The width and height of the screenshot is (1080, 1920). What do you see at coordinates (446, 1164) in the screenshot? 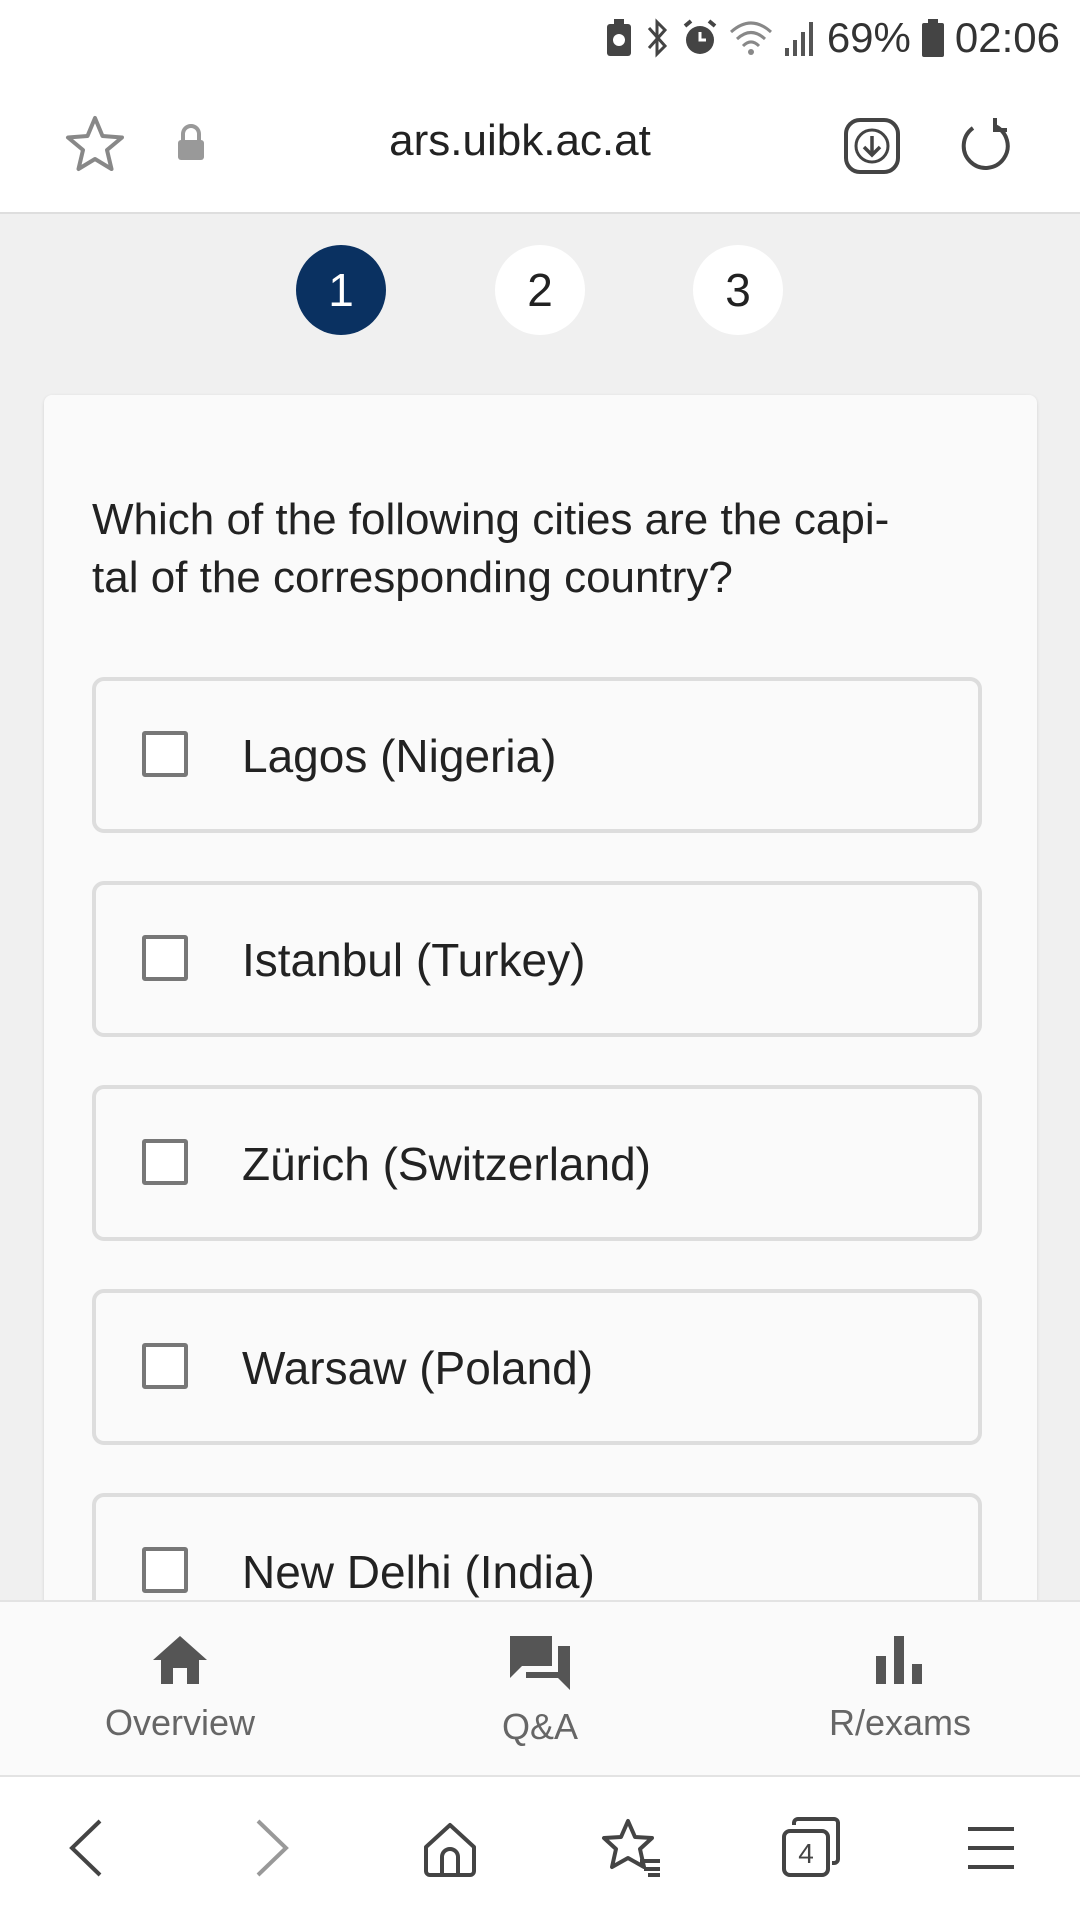
I see `option-label: Zürich (Switzerland)` at bounding box center [446, 1164].